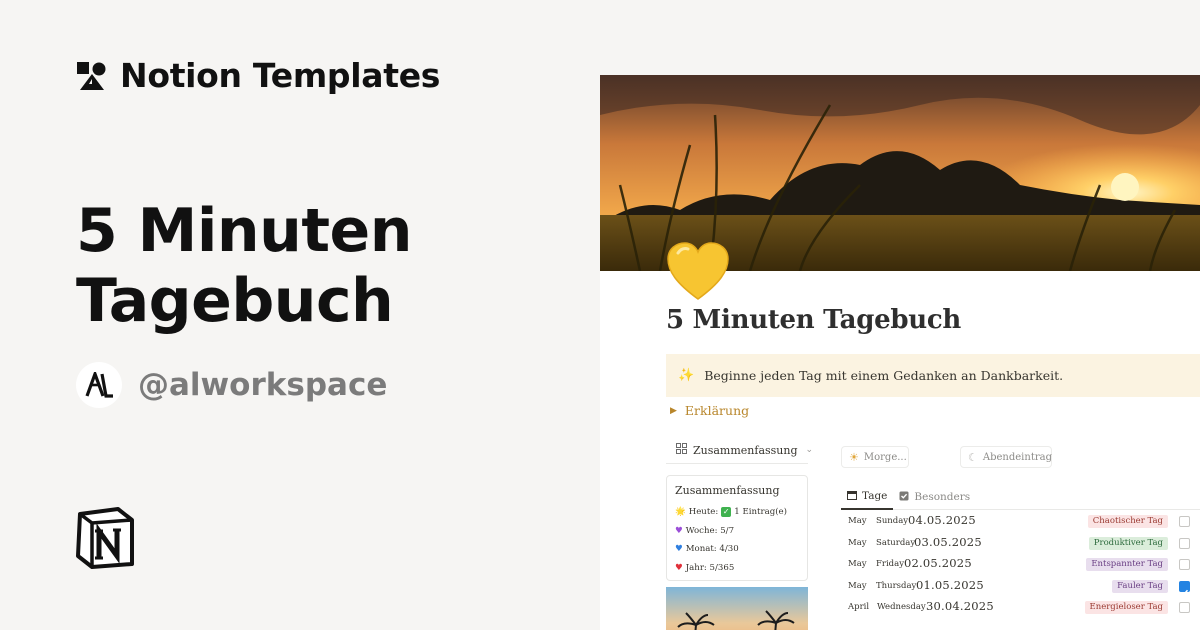  Describe the element at coordinates (892, 521) in the screenshot. I see `row-weekday: Sunday` at that location.